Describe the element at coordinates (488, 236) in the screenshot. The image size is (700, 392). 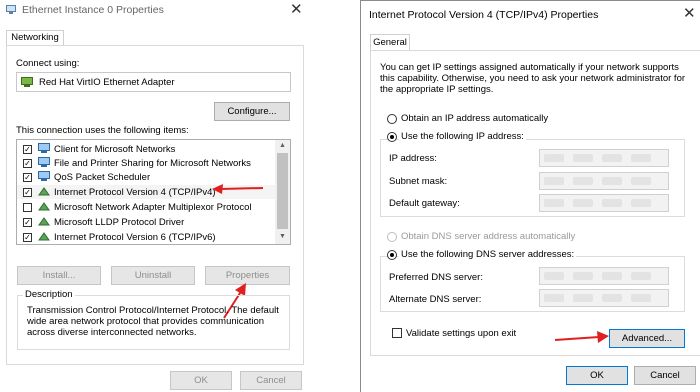
I see `obtain-dns-auto-label: Obtain DNS server address automatically` at that location.